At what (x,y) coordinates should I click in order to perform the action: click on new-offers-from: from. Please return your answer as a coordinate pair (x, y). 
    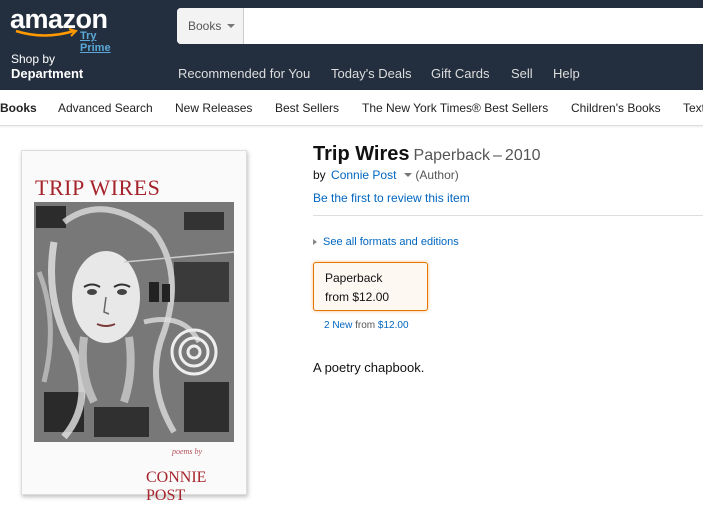
    Looking at the image, I should click on (365, 325).